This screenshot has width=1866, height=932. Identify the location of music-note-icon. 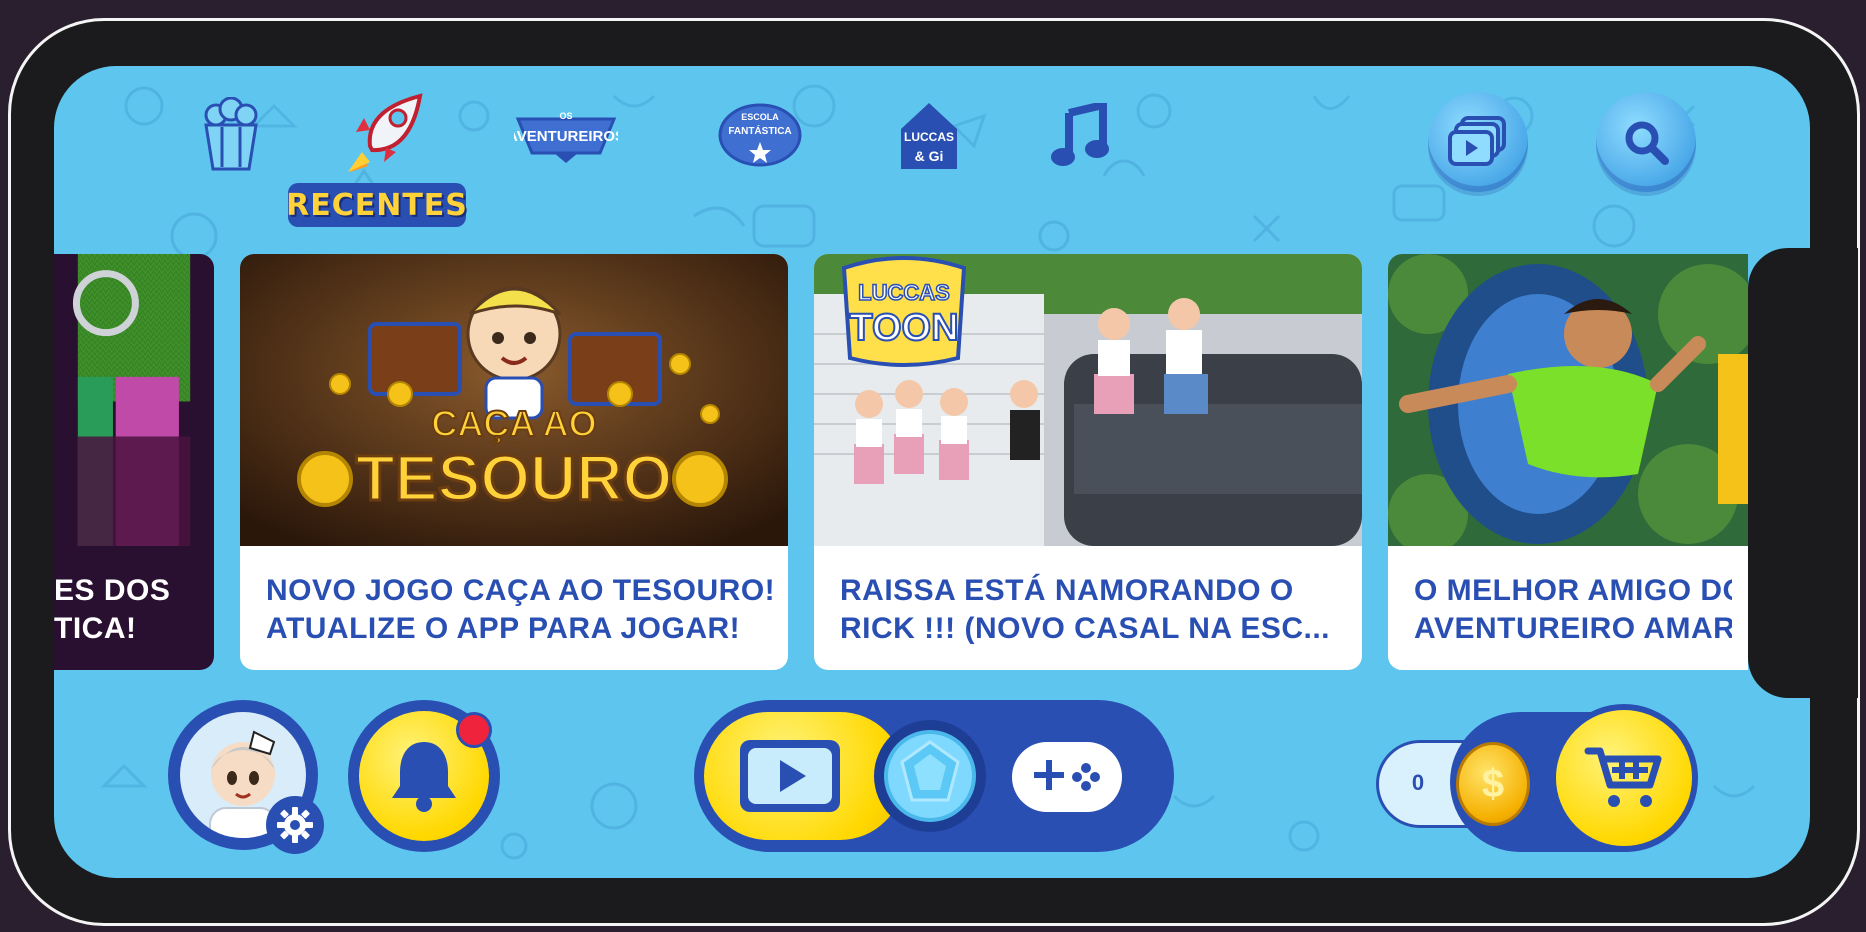
(1080, 134).